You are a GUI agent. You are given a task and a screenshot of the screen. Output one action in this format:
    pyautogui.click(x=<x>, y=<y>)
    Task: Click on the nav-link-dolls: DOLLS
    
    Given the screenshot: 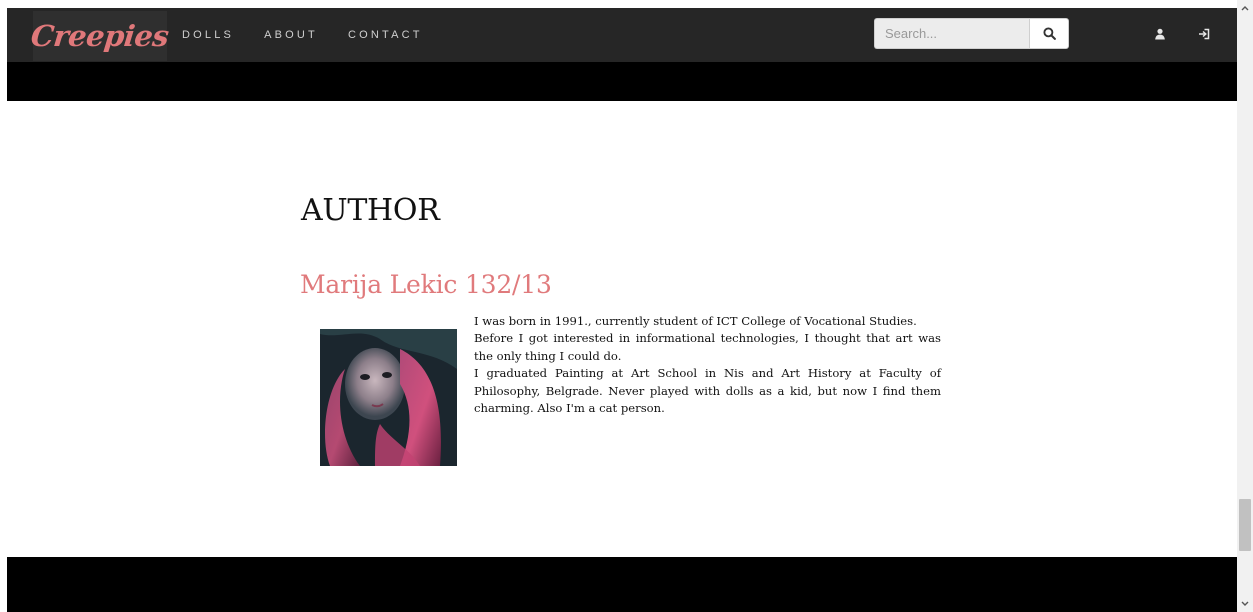 What is the action you would take?
    pyautogui.click(x=208, y=35)
    